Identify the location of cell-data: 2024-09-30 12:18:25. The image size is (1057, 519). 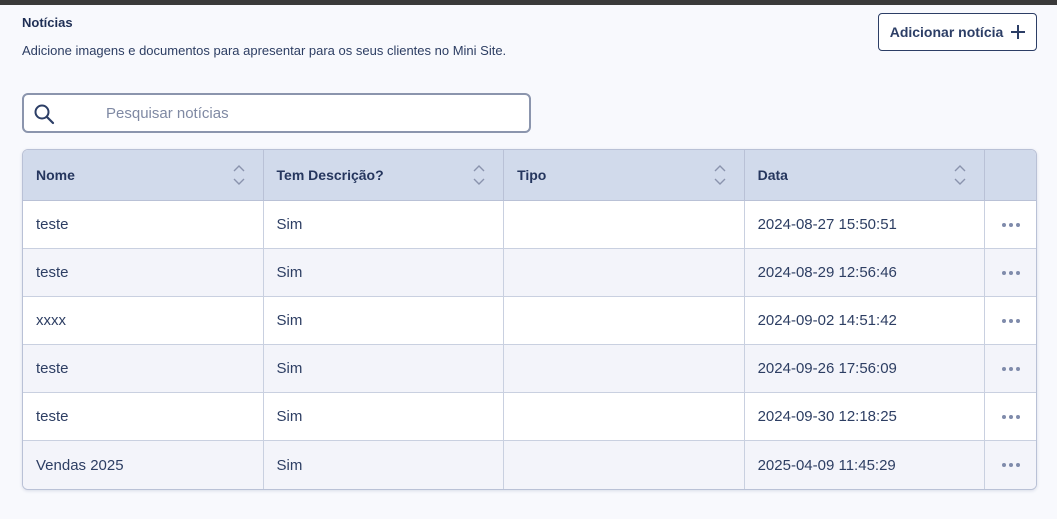
(865, 416).